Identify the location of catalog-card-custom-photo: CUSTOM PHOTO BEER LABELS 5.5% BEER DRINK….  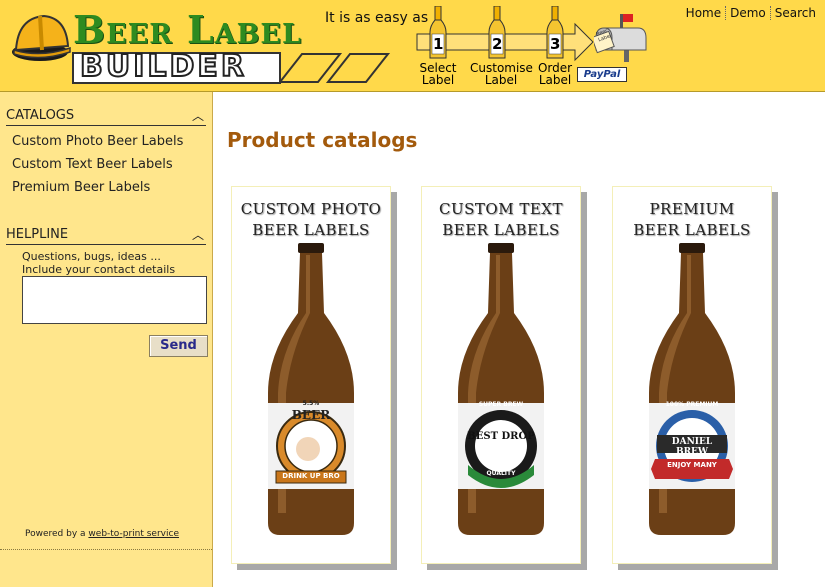
(311, 375).